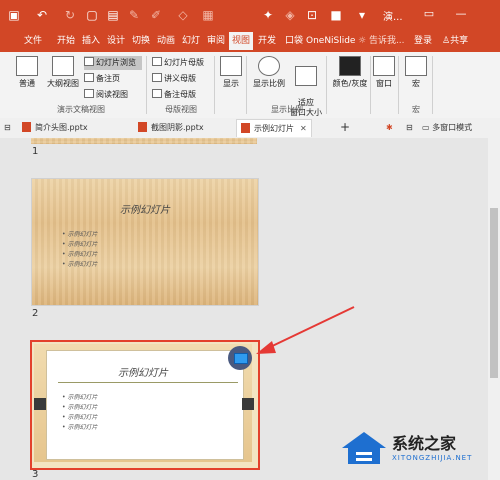 This screenshot has height=480, width=500. Describe the element at coordinates (287, 109) in the screenshot. I see `group-label-zoom: 显示比例` at that location.